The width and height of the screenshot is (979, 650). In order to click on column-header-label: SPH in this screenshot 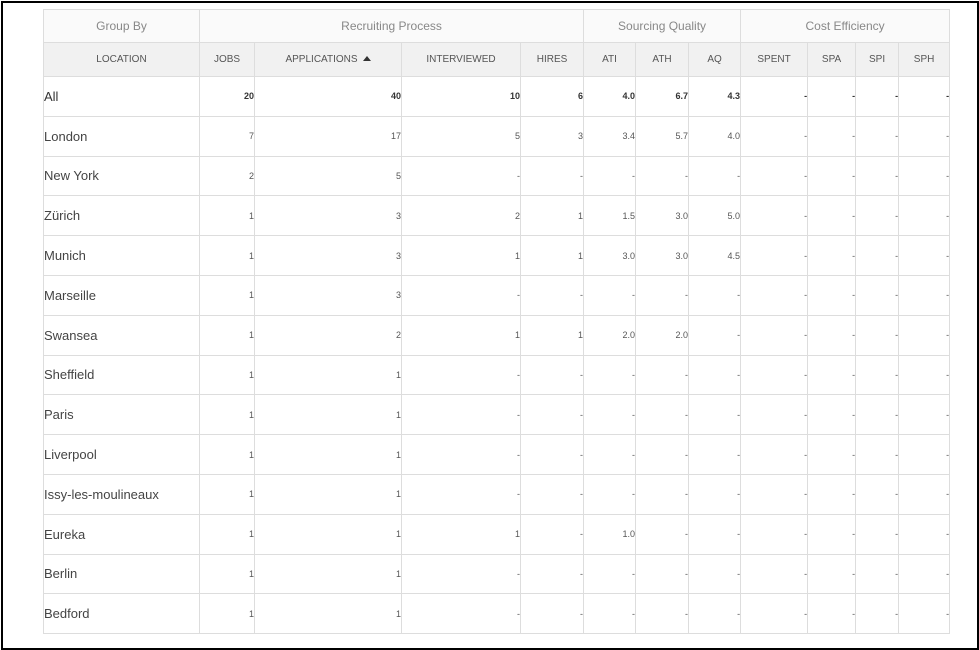, I will do `click(924, 59)`.